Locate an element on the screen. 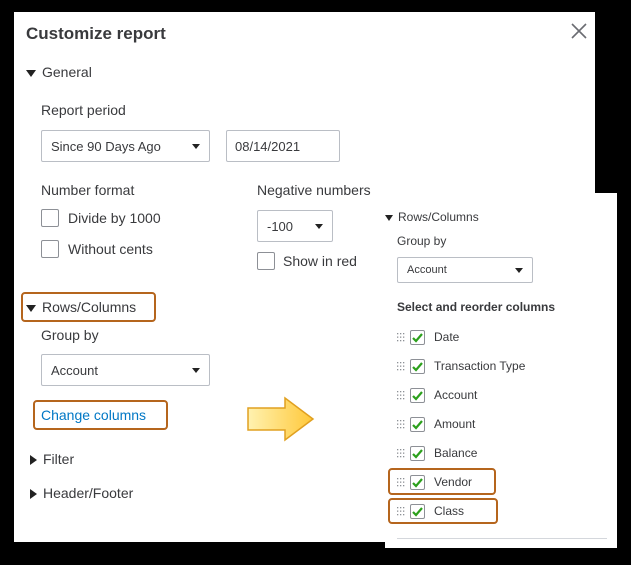  section-general: General is located at coordinates (59, 72).